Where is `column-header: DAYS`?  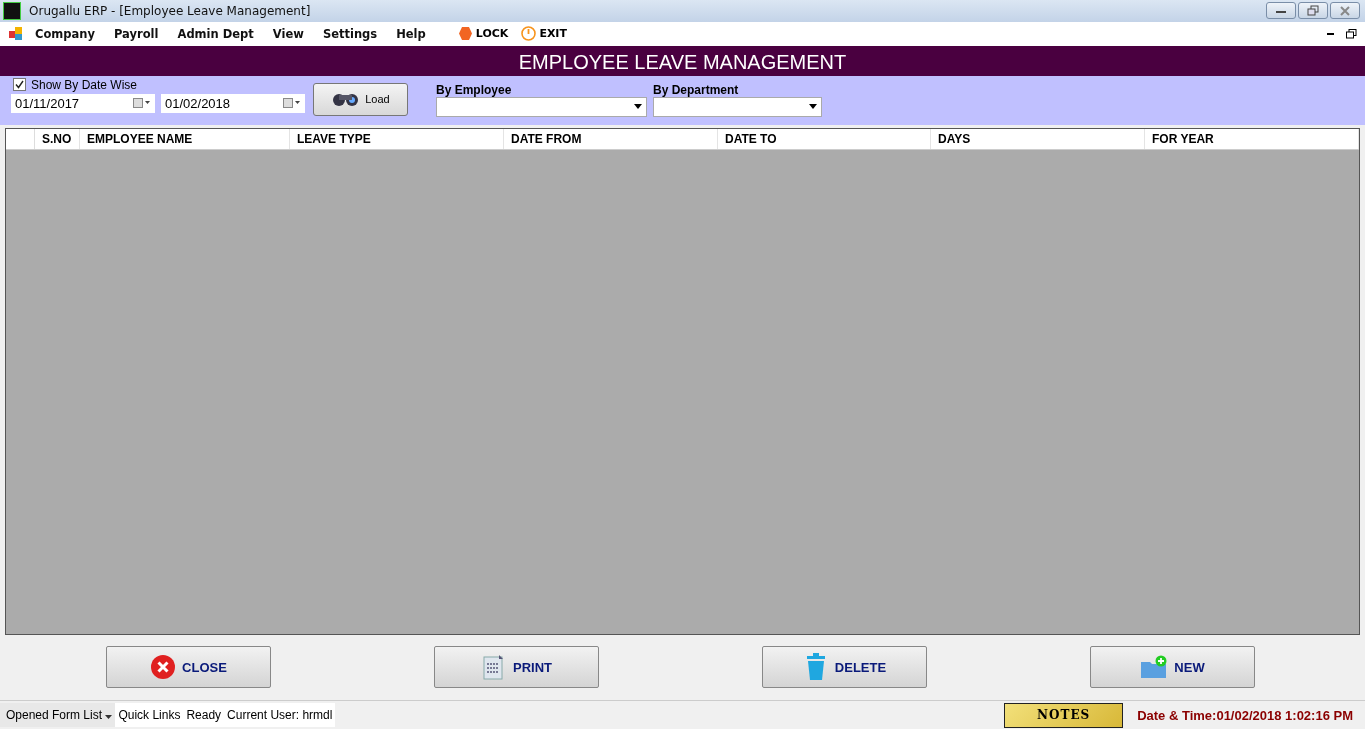 column-header: DAYS is located at coordinates (1038, 139).